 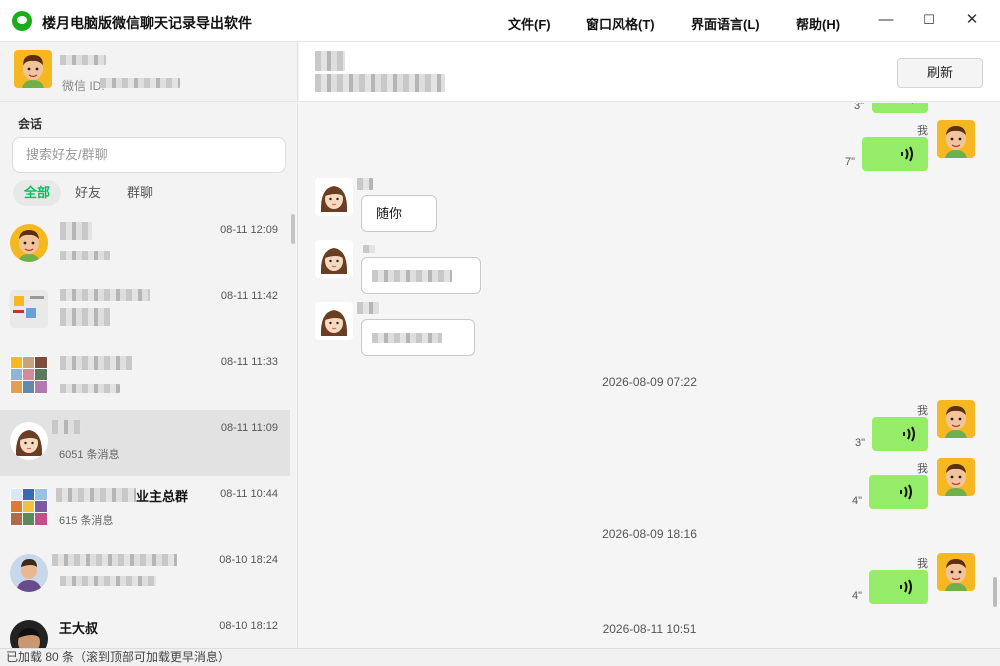 What do you see at coordinates (88, 193) in the screenshot?
I see `filter-friends: 好友` at bounding box center [88, 193].